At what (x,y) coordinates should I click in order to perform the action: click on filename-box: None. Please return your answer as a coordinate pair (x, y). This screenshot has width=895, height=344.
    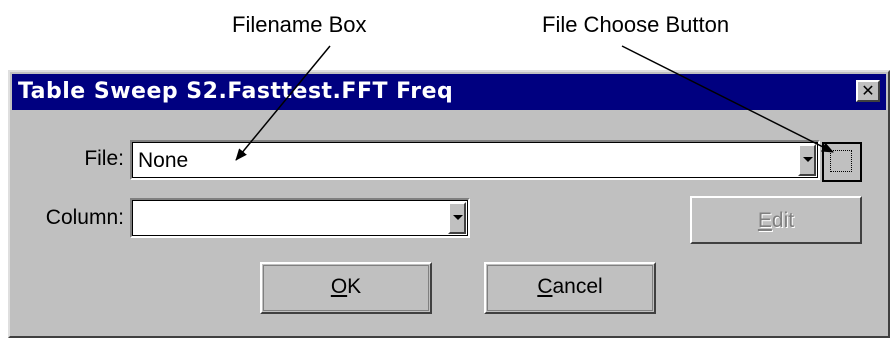
    Looking at the image, I should click on (475, 160).